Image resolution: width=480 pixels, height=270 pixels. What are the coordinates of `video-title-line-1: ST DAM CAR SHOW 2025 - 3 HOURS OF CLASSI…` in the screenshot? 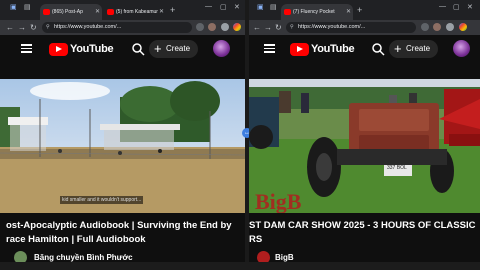 It's located at (362, 225).